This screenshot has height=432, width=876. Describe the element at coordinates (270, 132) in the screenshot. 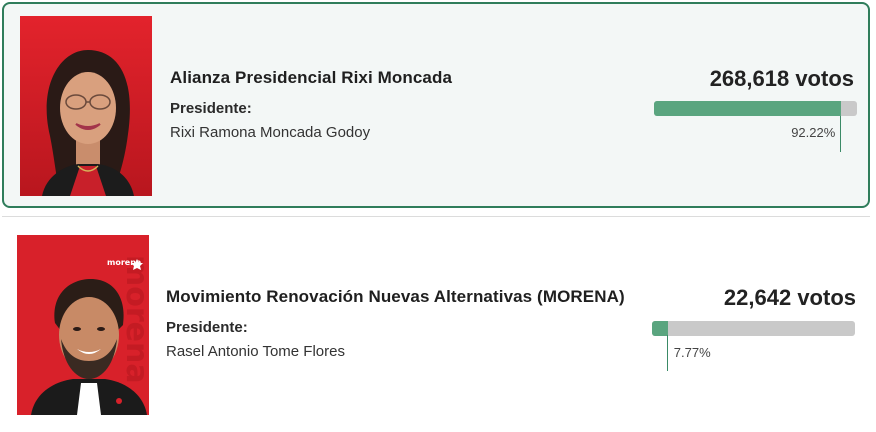

I see `candidate-name: Rixi Ramona Moncada Godoy` at that location.